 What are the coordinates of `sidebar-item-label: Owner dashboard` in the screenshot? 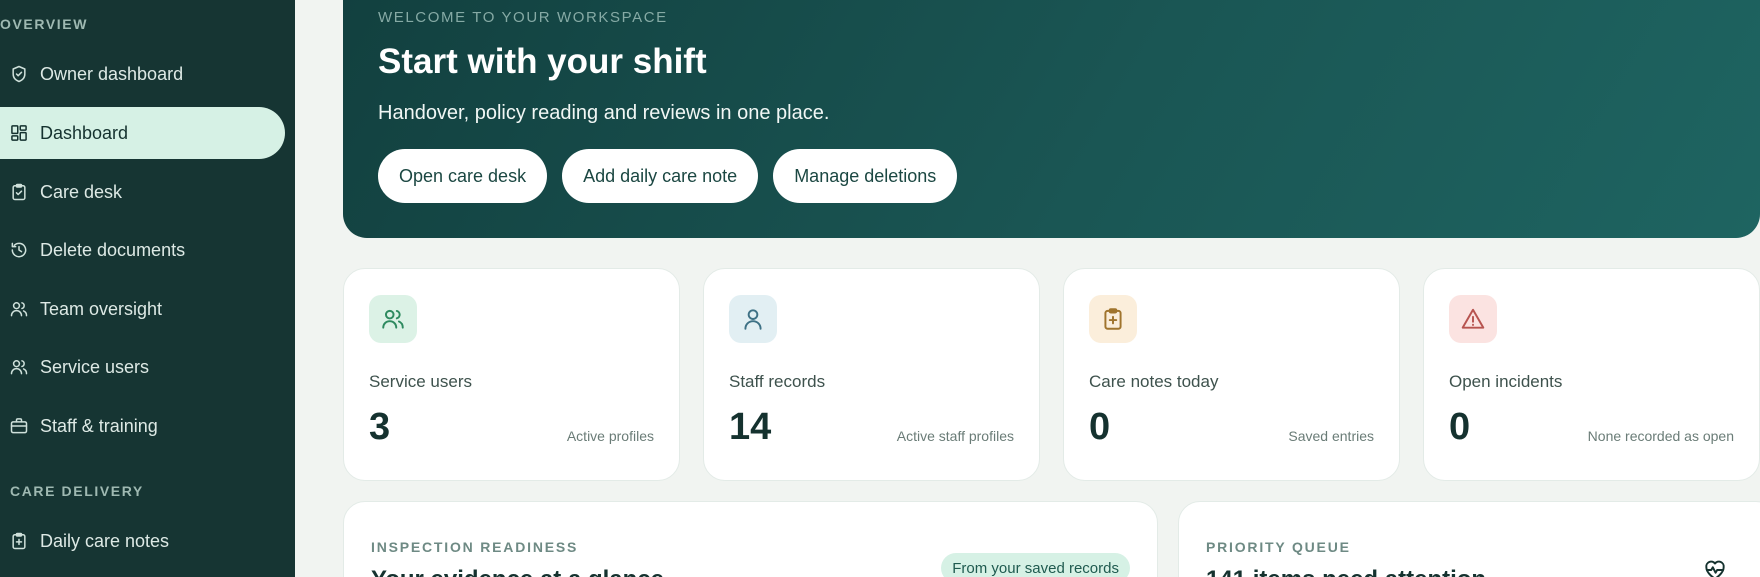 It's located at (112, 73).